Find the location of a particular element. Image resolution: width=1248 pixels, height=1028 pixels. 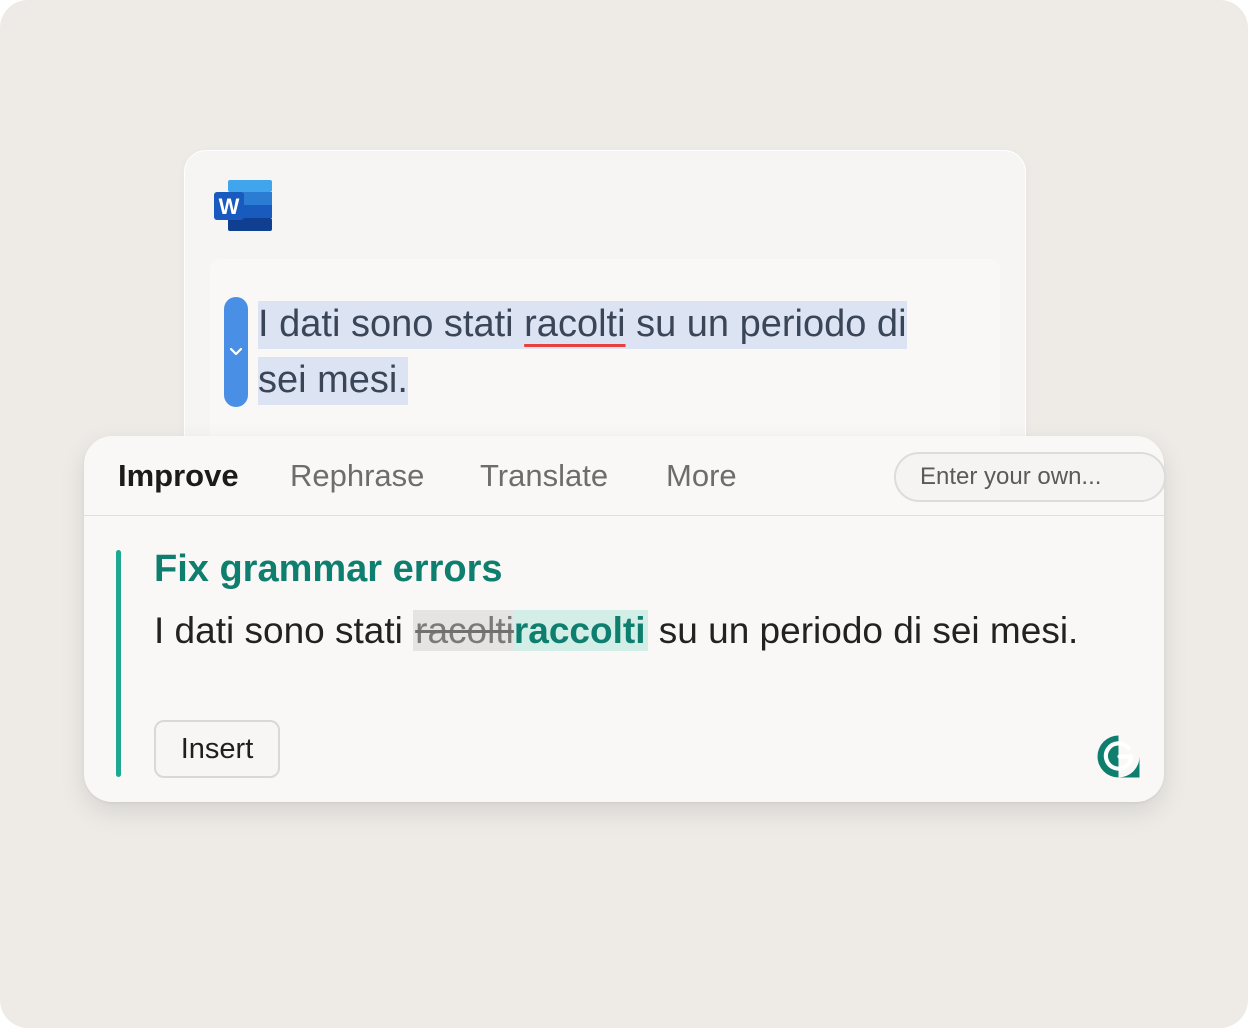

grammarly-logo-icon is located at coordinates (1118, 756).